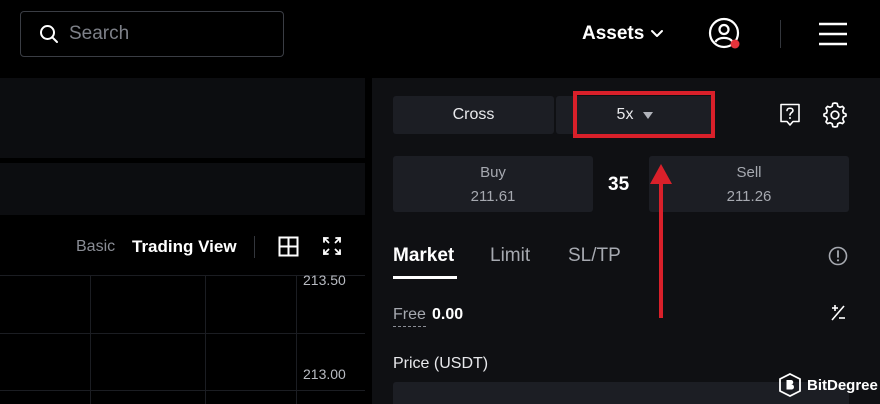  What do you see at coordinates (288, 246) in the screenshot?
I see `grid-layout-icon` at bounding box center [288, 246].